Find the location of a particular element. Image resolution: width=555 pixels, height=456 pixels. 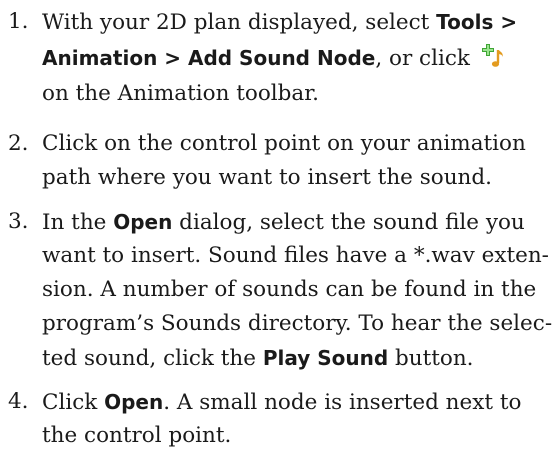

step-2-line-2: path where you want to insert the sound. is located at coordinates (267, 177).